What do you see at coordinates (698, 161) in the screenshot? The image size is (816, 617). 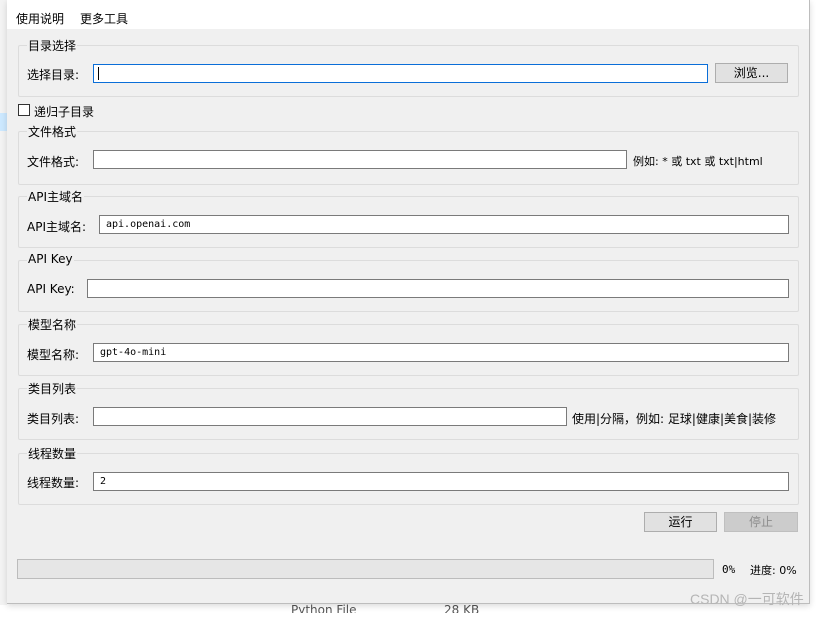 I see `format-hint: 例如: * 或 txt 或 txt|html` at bounding box center [698, 161].